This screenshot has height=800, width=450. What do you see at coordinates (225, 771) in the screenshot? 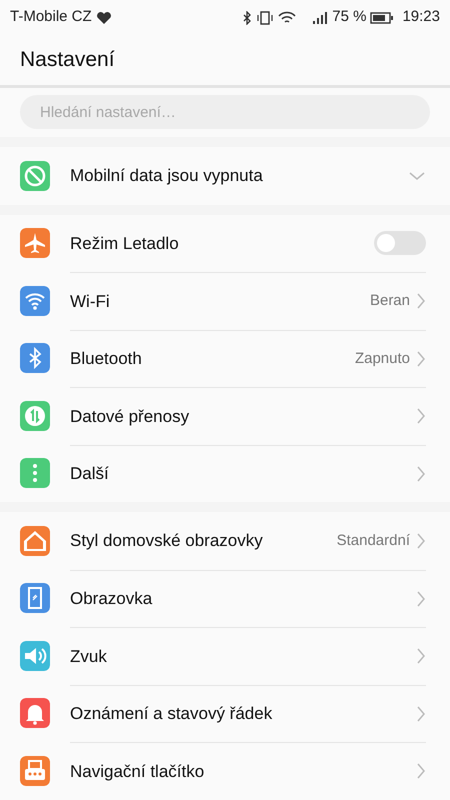
I see `settings-row: Navigační tlačítko` at bounding box center [225, 771].